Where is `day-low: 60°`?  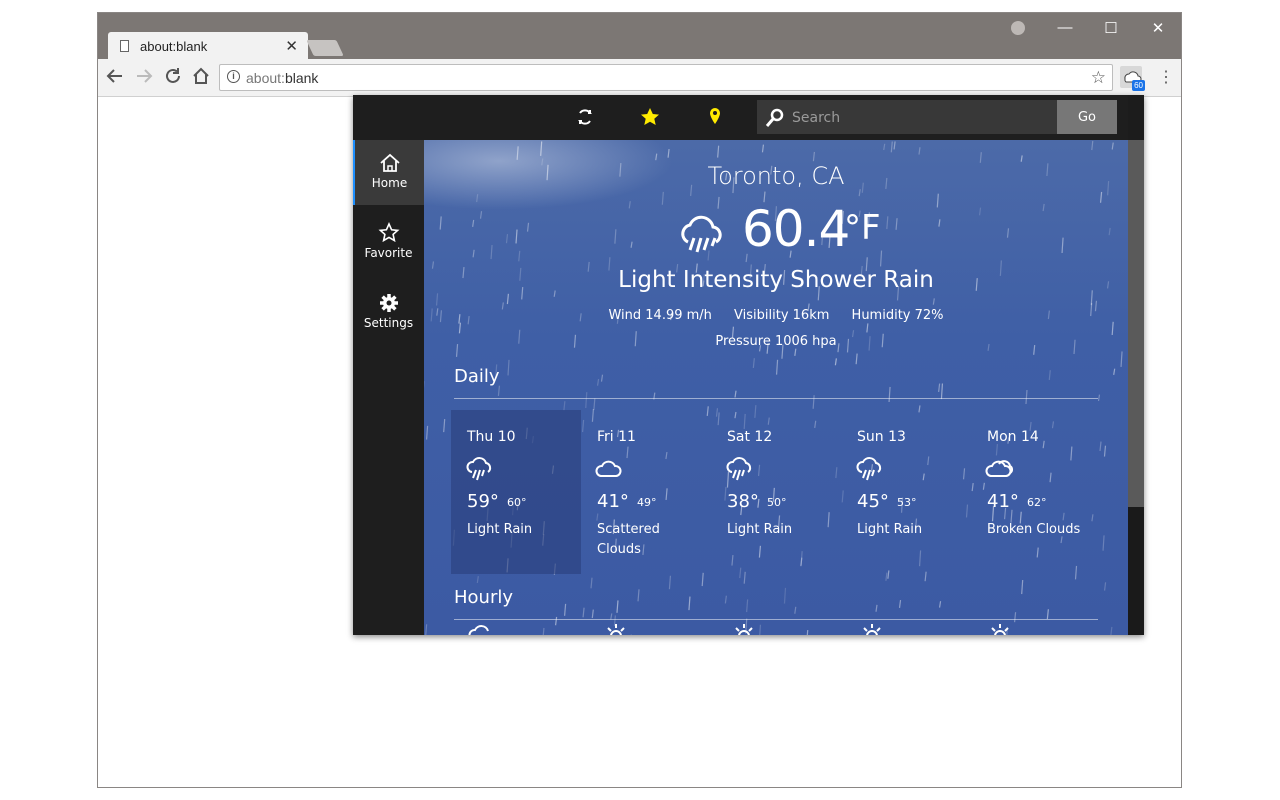
day-low: 60° is located at coordinates (517, 502).